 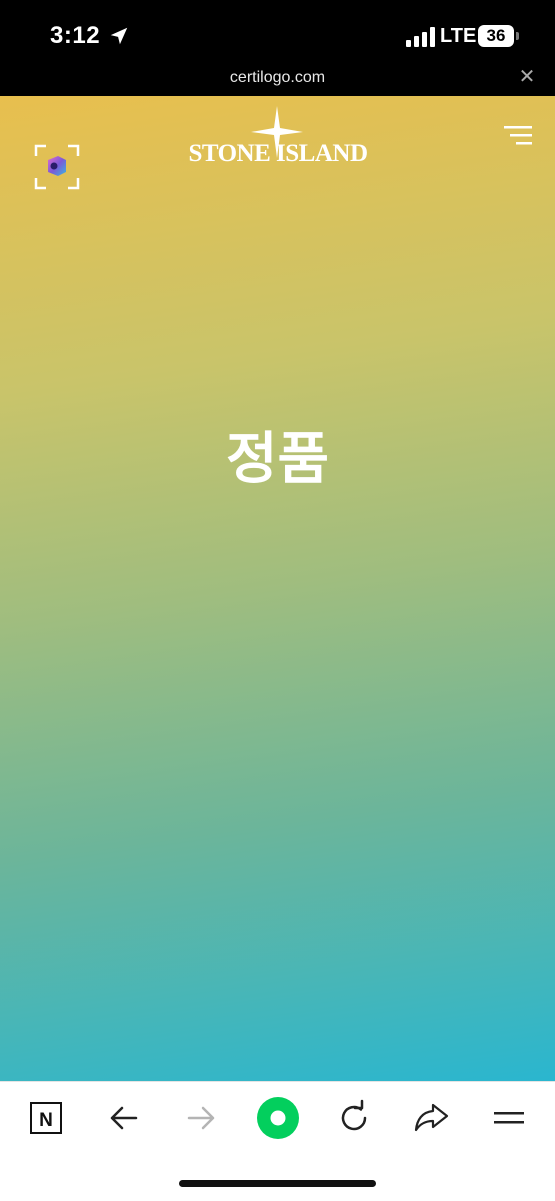 What do you see at coordinates (354, 1118) in the screenshot?
I see `reload-icon` at bounding box center [354, 1118].